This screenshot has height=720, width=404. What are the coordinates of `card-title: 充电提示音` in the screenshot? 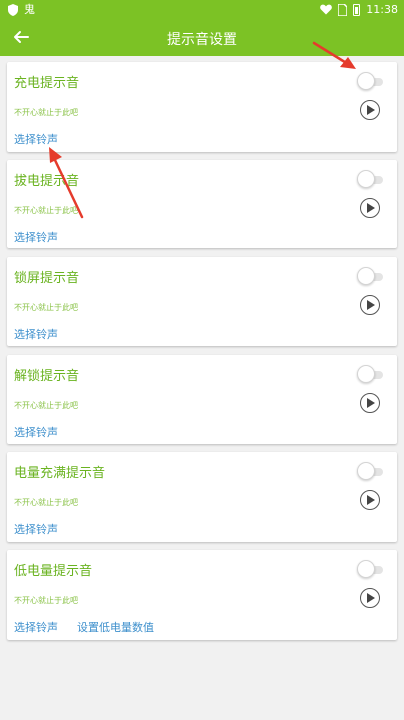 It's located at (47, 83).